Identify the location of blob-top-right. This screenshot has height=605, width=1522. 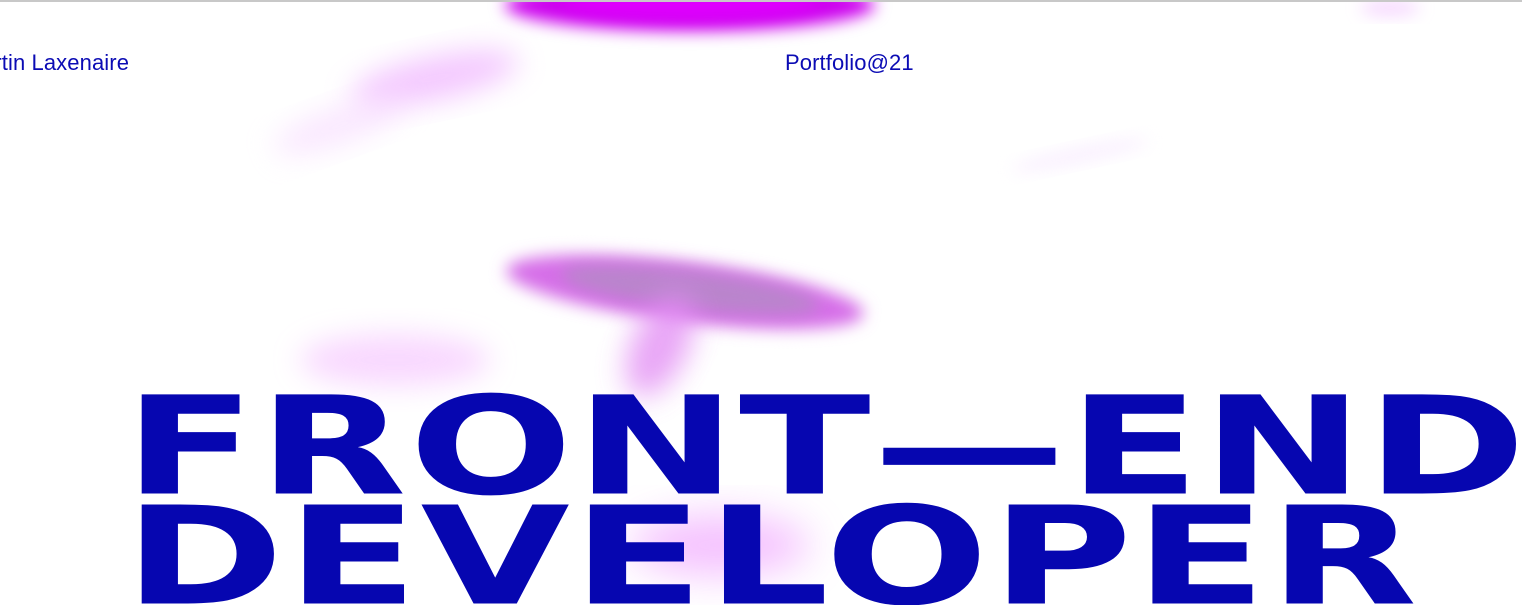
(1390, 8).